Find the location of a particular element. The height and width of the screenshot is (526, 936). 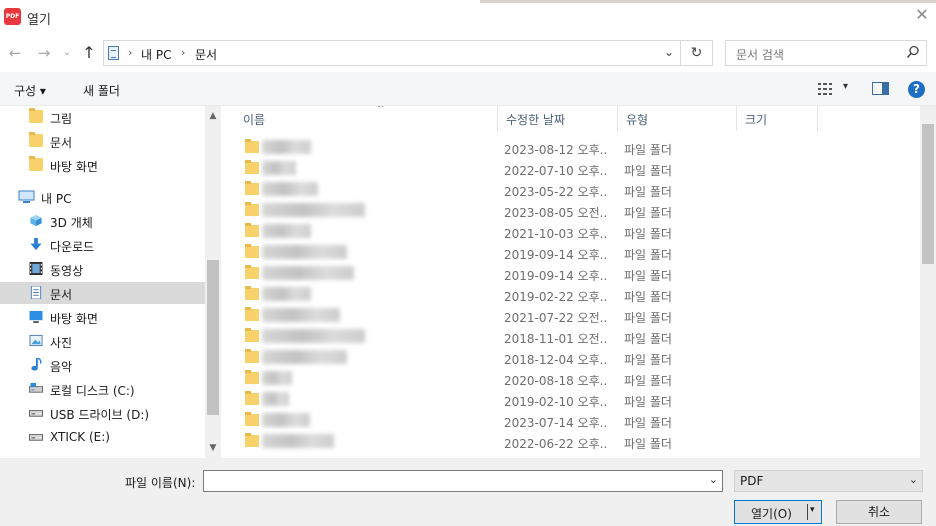

close-icon: ✕ is located at coordinates (922, 15).